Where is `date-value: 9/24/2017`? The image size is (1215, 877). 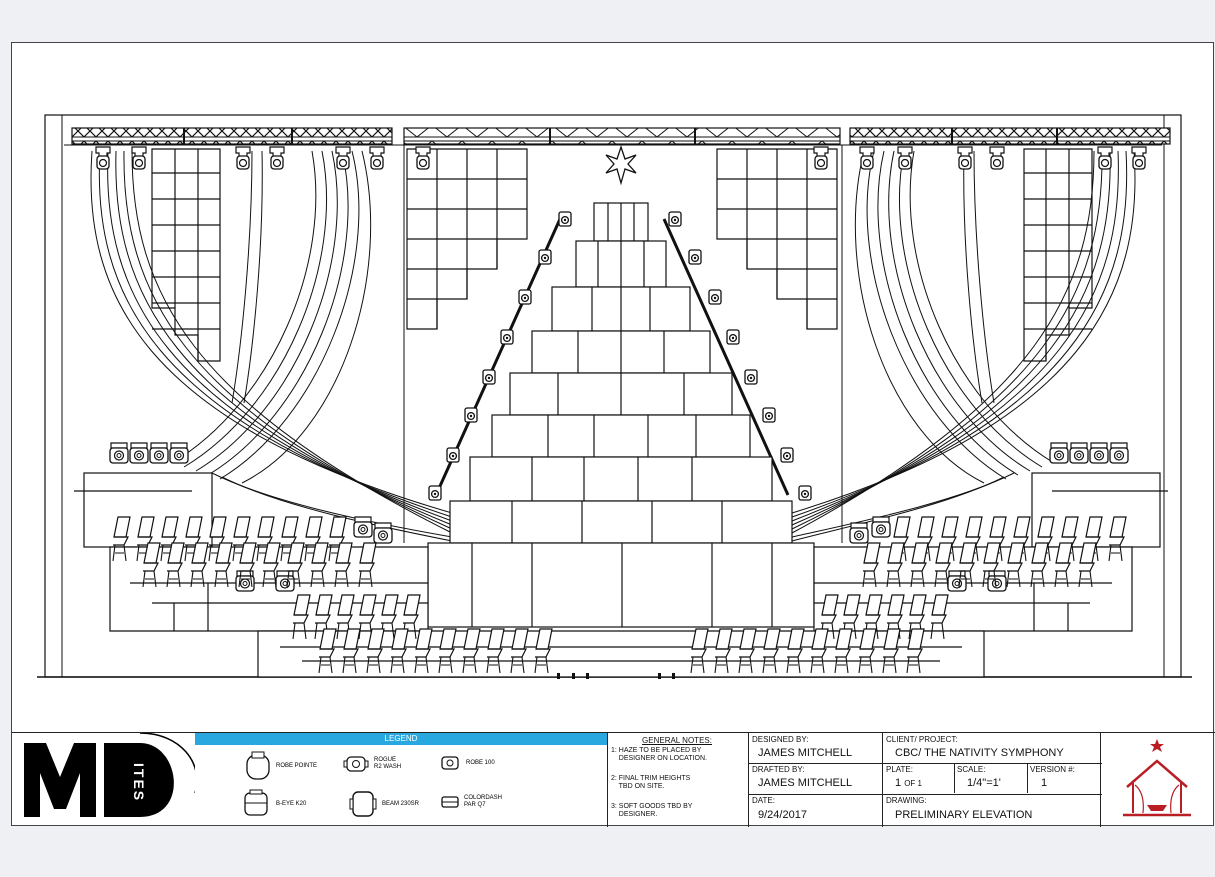 date-value: 9/24/2017 is located at coordinates (782, 815).